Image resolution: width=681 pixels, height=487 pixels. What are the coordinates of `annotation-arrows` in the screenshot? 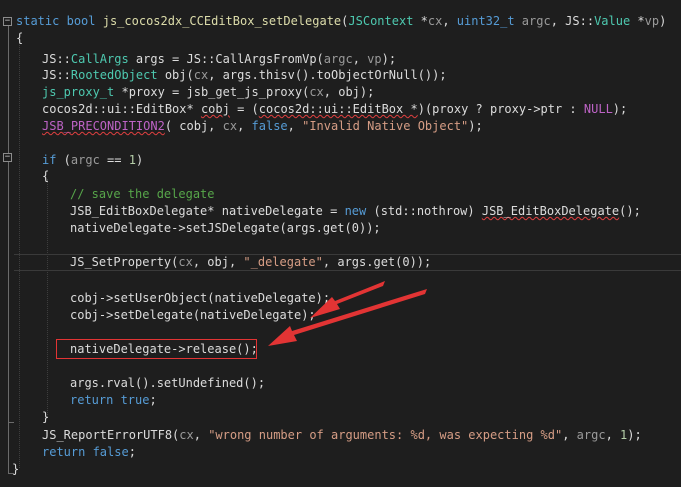 It's located at (347, 313).